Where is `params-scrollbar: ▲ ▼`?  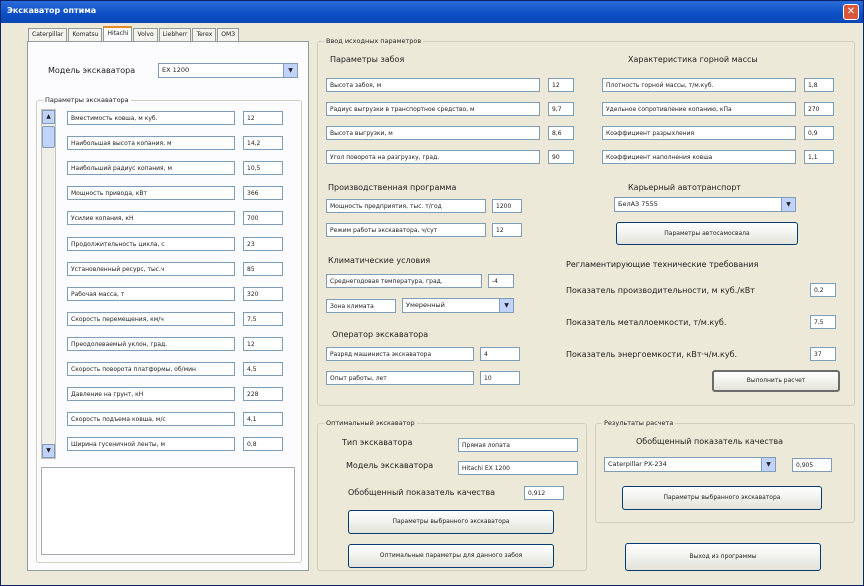
params-scrollbar: ▲ ▼ is located at coordinates (48, 284).